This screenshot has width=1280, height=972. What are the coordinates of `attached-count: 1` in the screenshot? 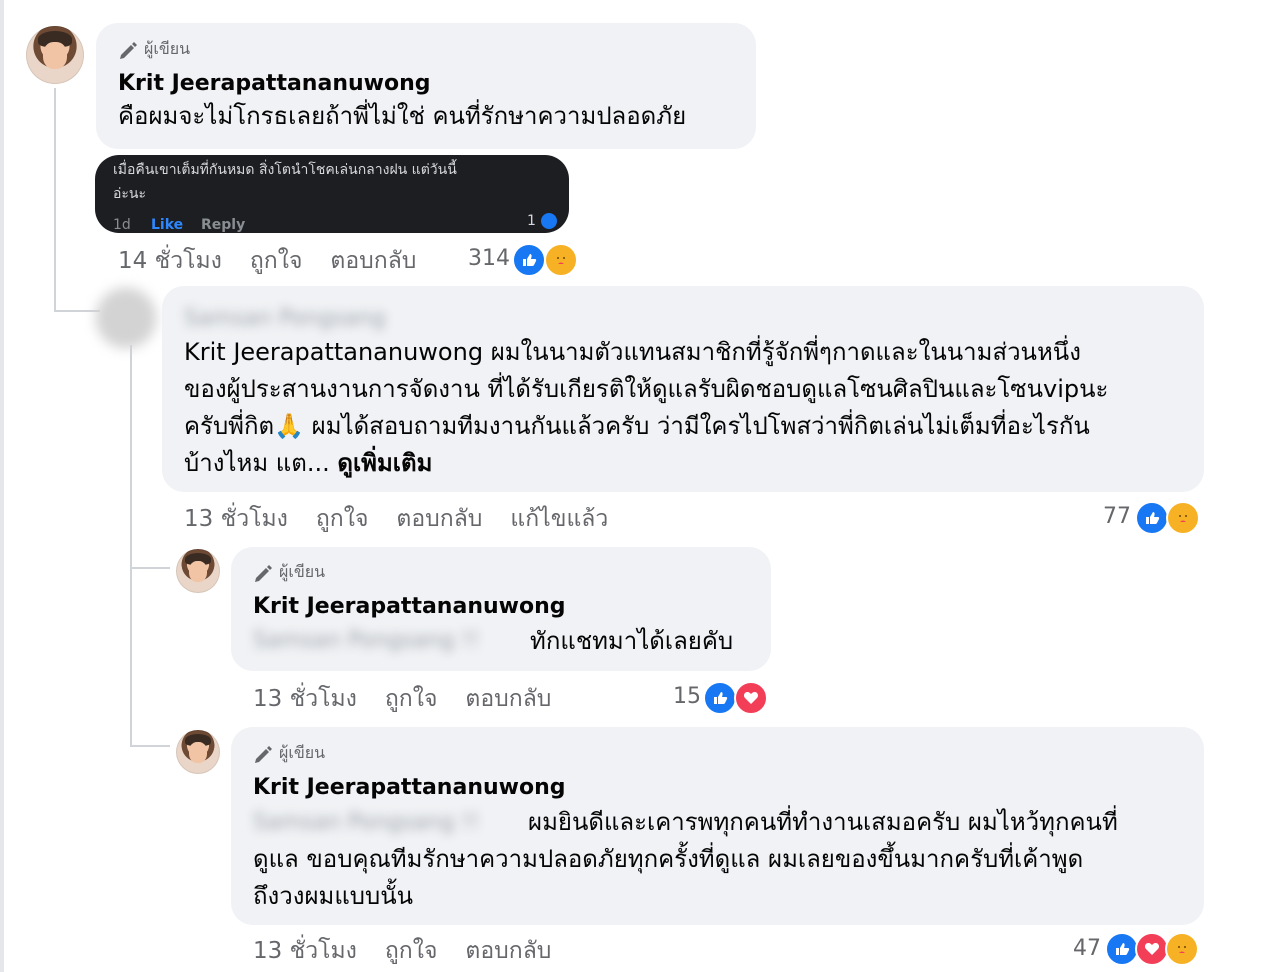 It's located at (531, 221).